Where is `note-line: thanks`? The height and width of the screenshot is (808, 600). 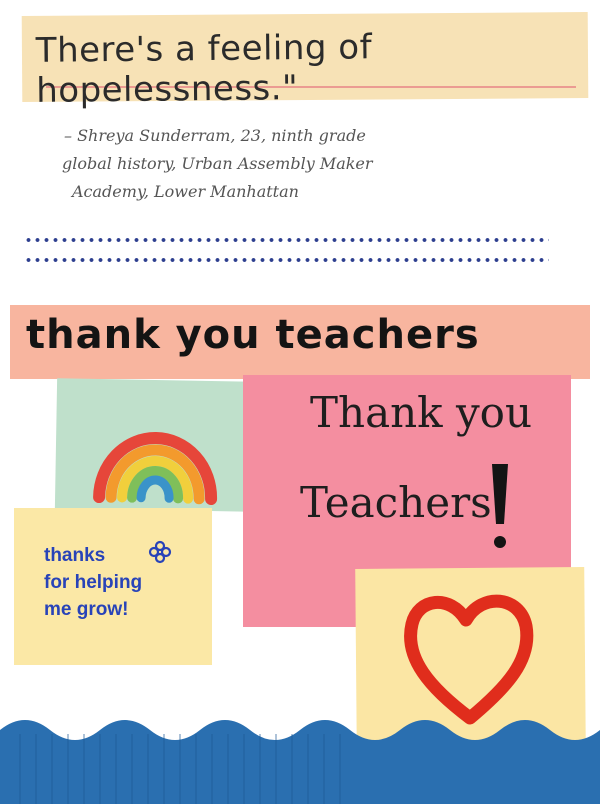 note-line: thanks is located at coordinates (75, 555).